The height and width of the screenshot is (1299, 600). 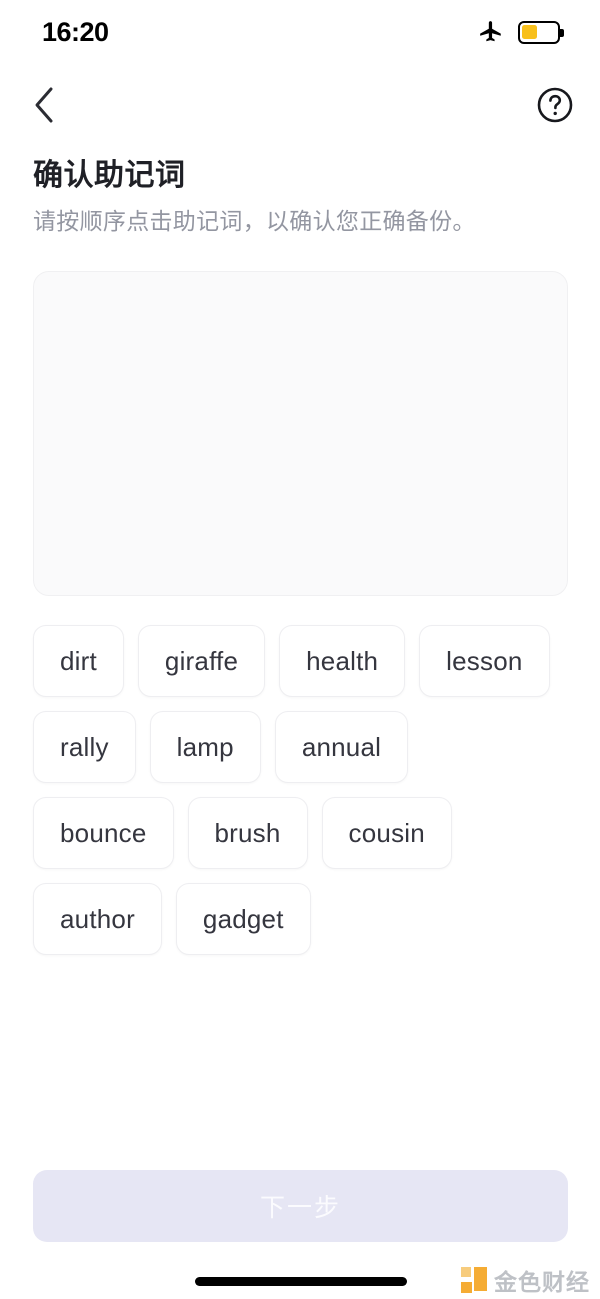 I want to click on status-bar: 16:20, so click(x=300, y=32).